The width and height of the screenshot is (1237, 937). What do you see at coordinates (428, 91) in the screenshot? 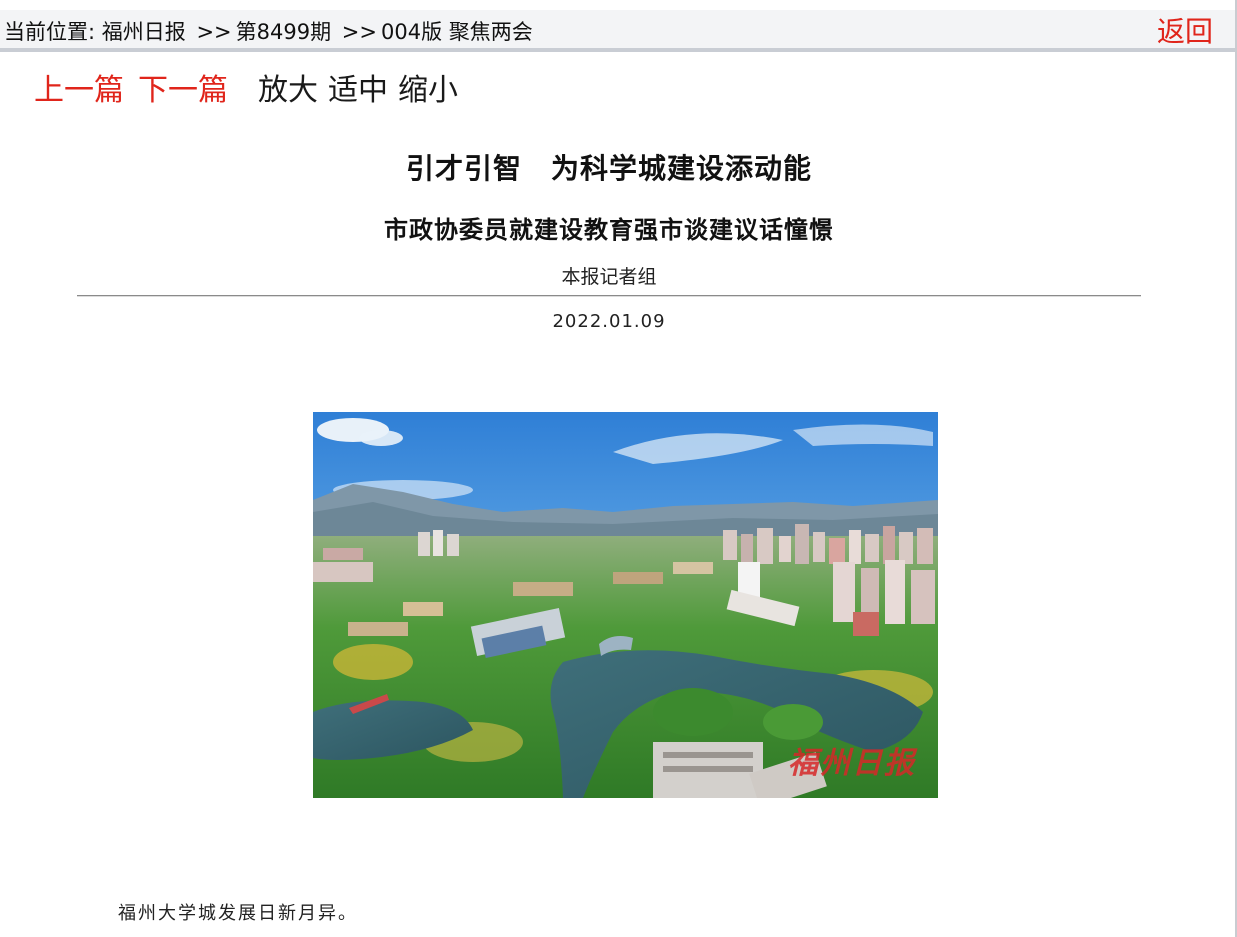
I see `zoom-out-link: 缩小` at bounding box center [428, 91].